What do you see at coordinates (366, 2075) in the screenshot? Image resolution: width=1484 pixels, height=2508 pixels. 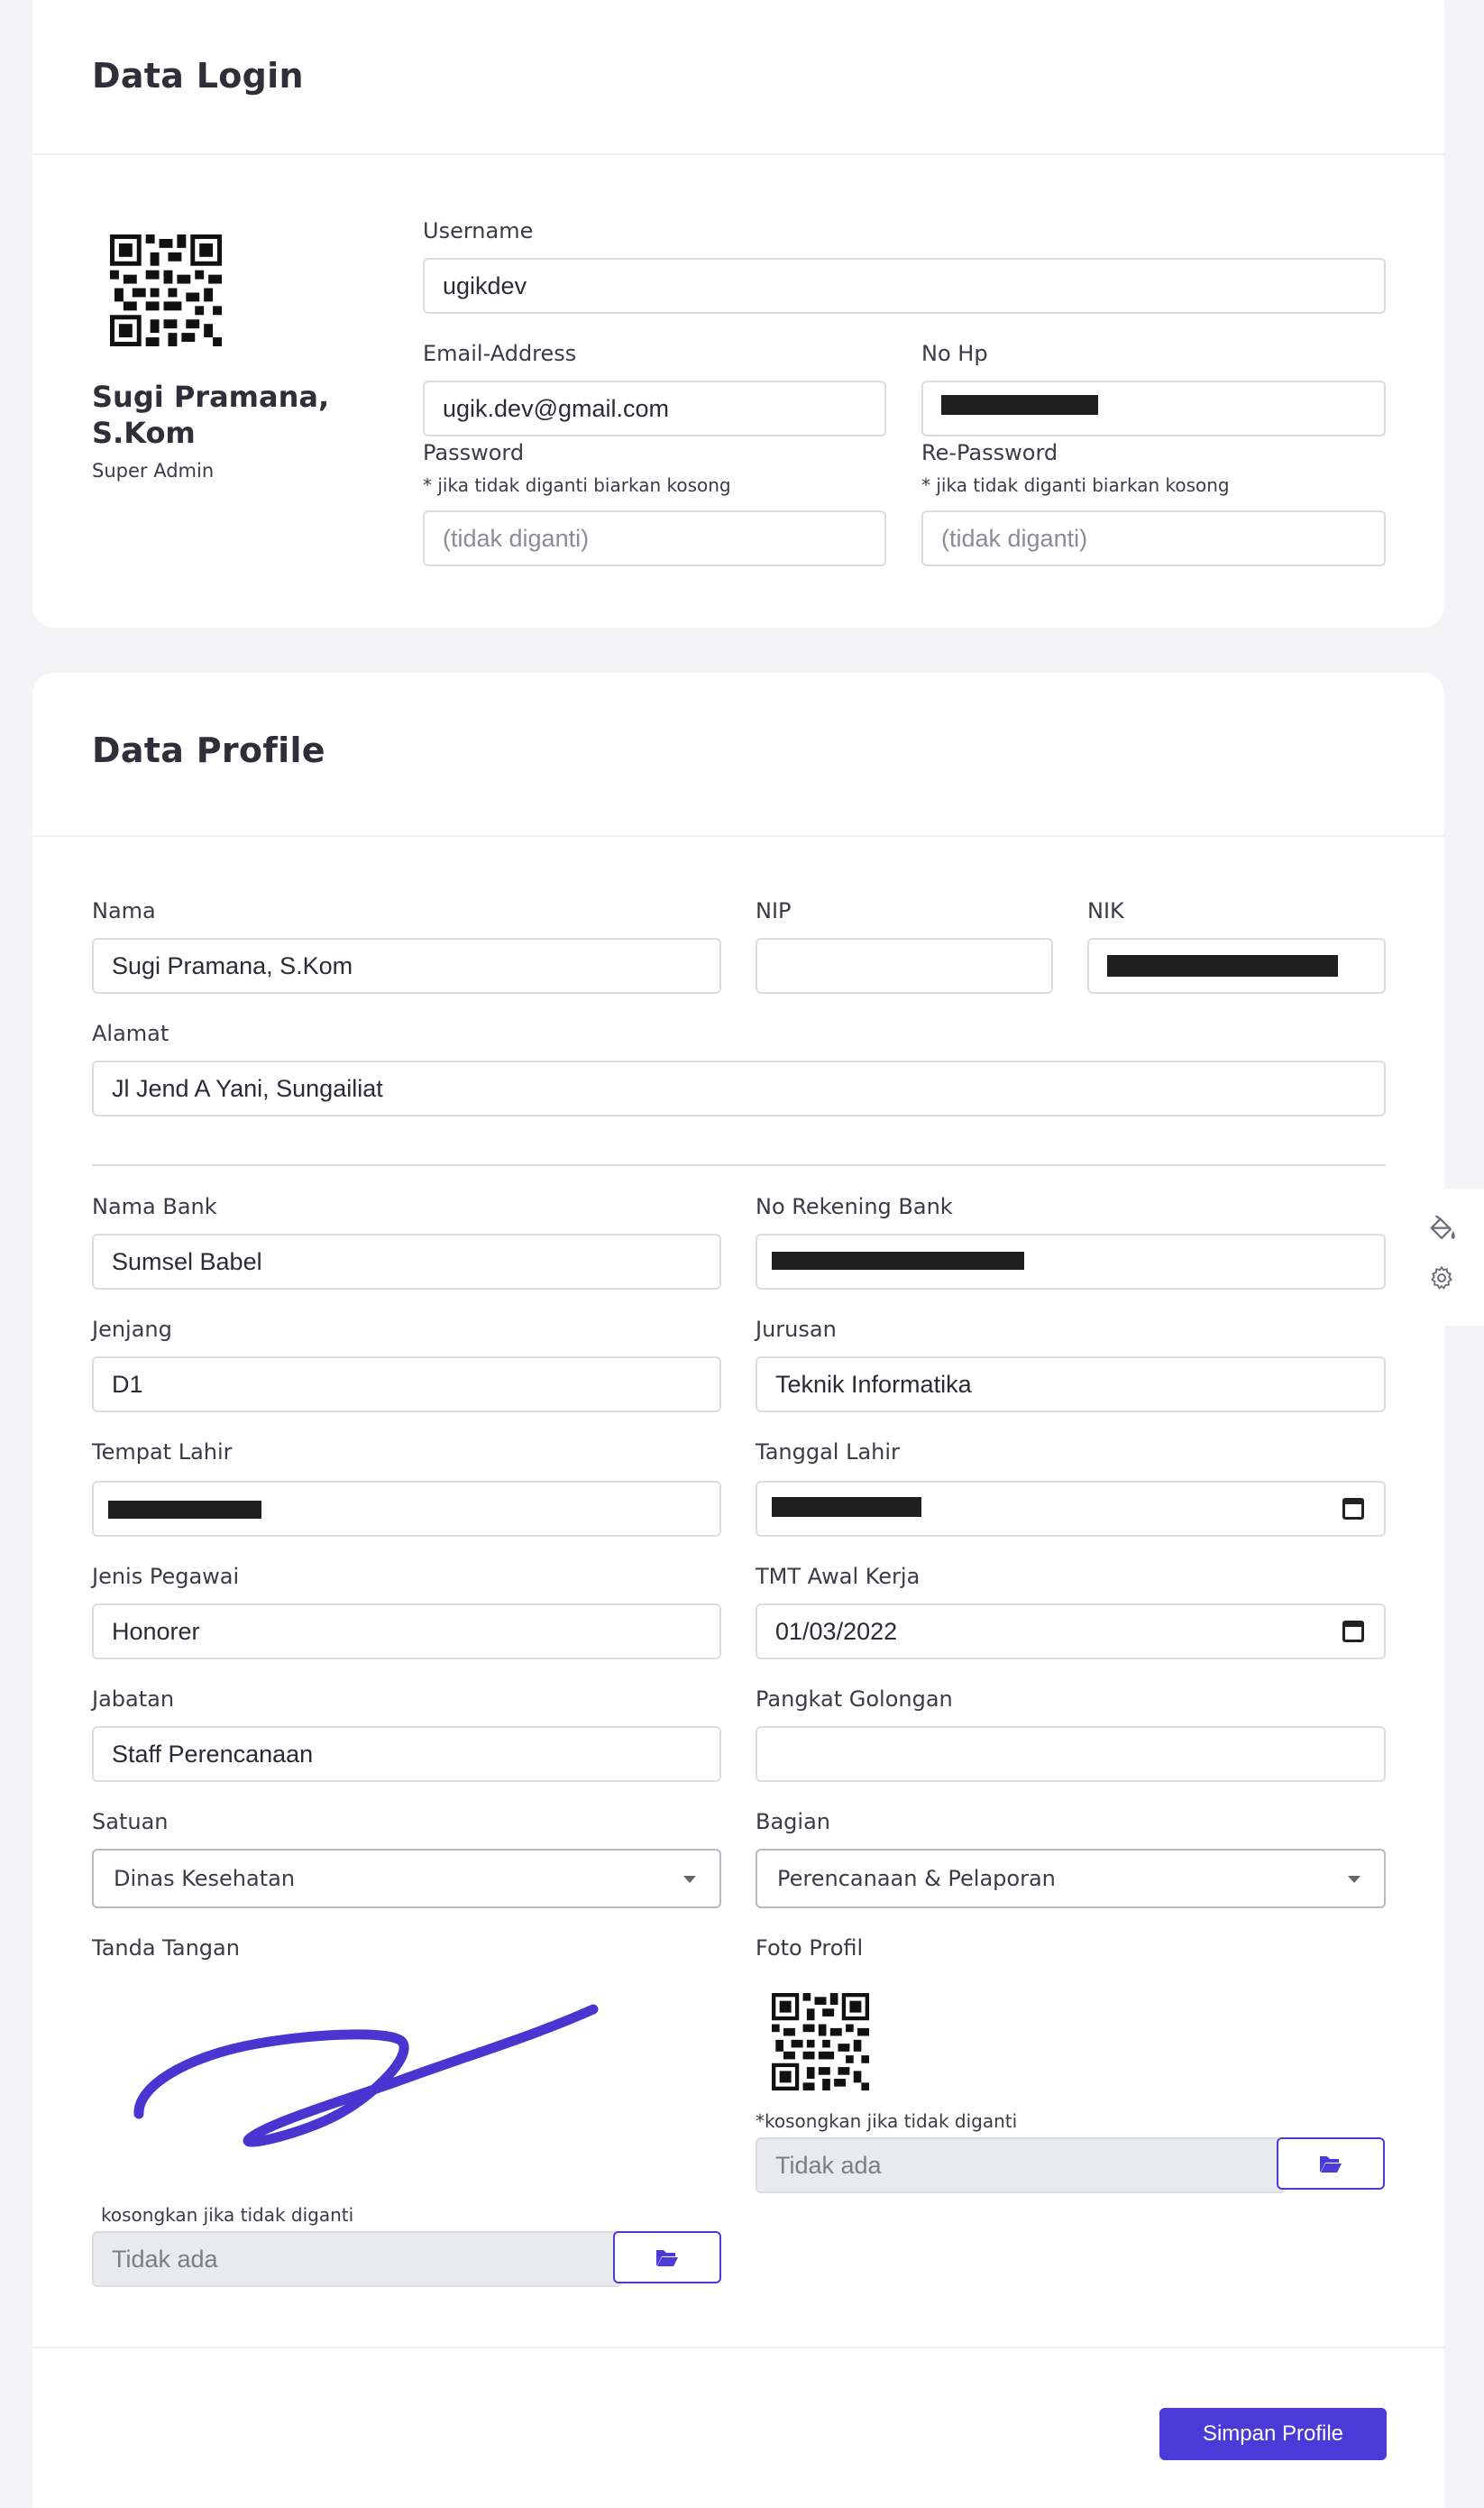 I see `signature-image` at bounding box center [366, 2075].